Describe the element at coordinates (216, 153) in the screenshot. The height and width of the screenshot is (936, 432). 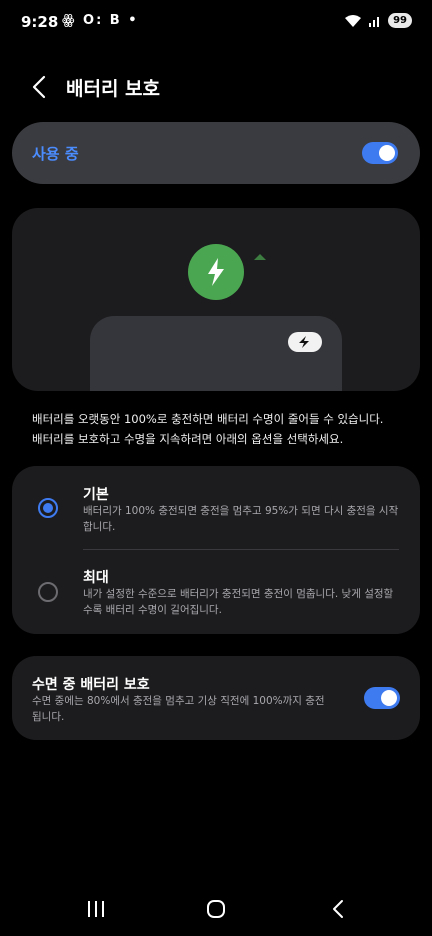
I see `master-switch-row: 사용 중` at that location.